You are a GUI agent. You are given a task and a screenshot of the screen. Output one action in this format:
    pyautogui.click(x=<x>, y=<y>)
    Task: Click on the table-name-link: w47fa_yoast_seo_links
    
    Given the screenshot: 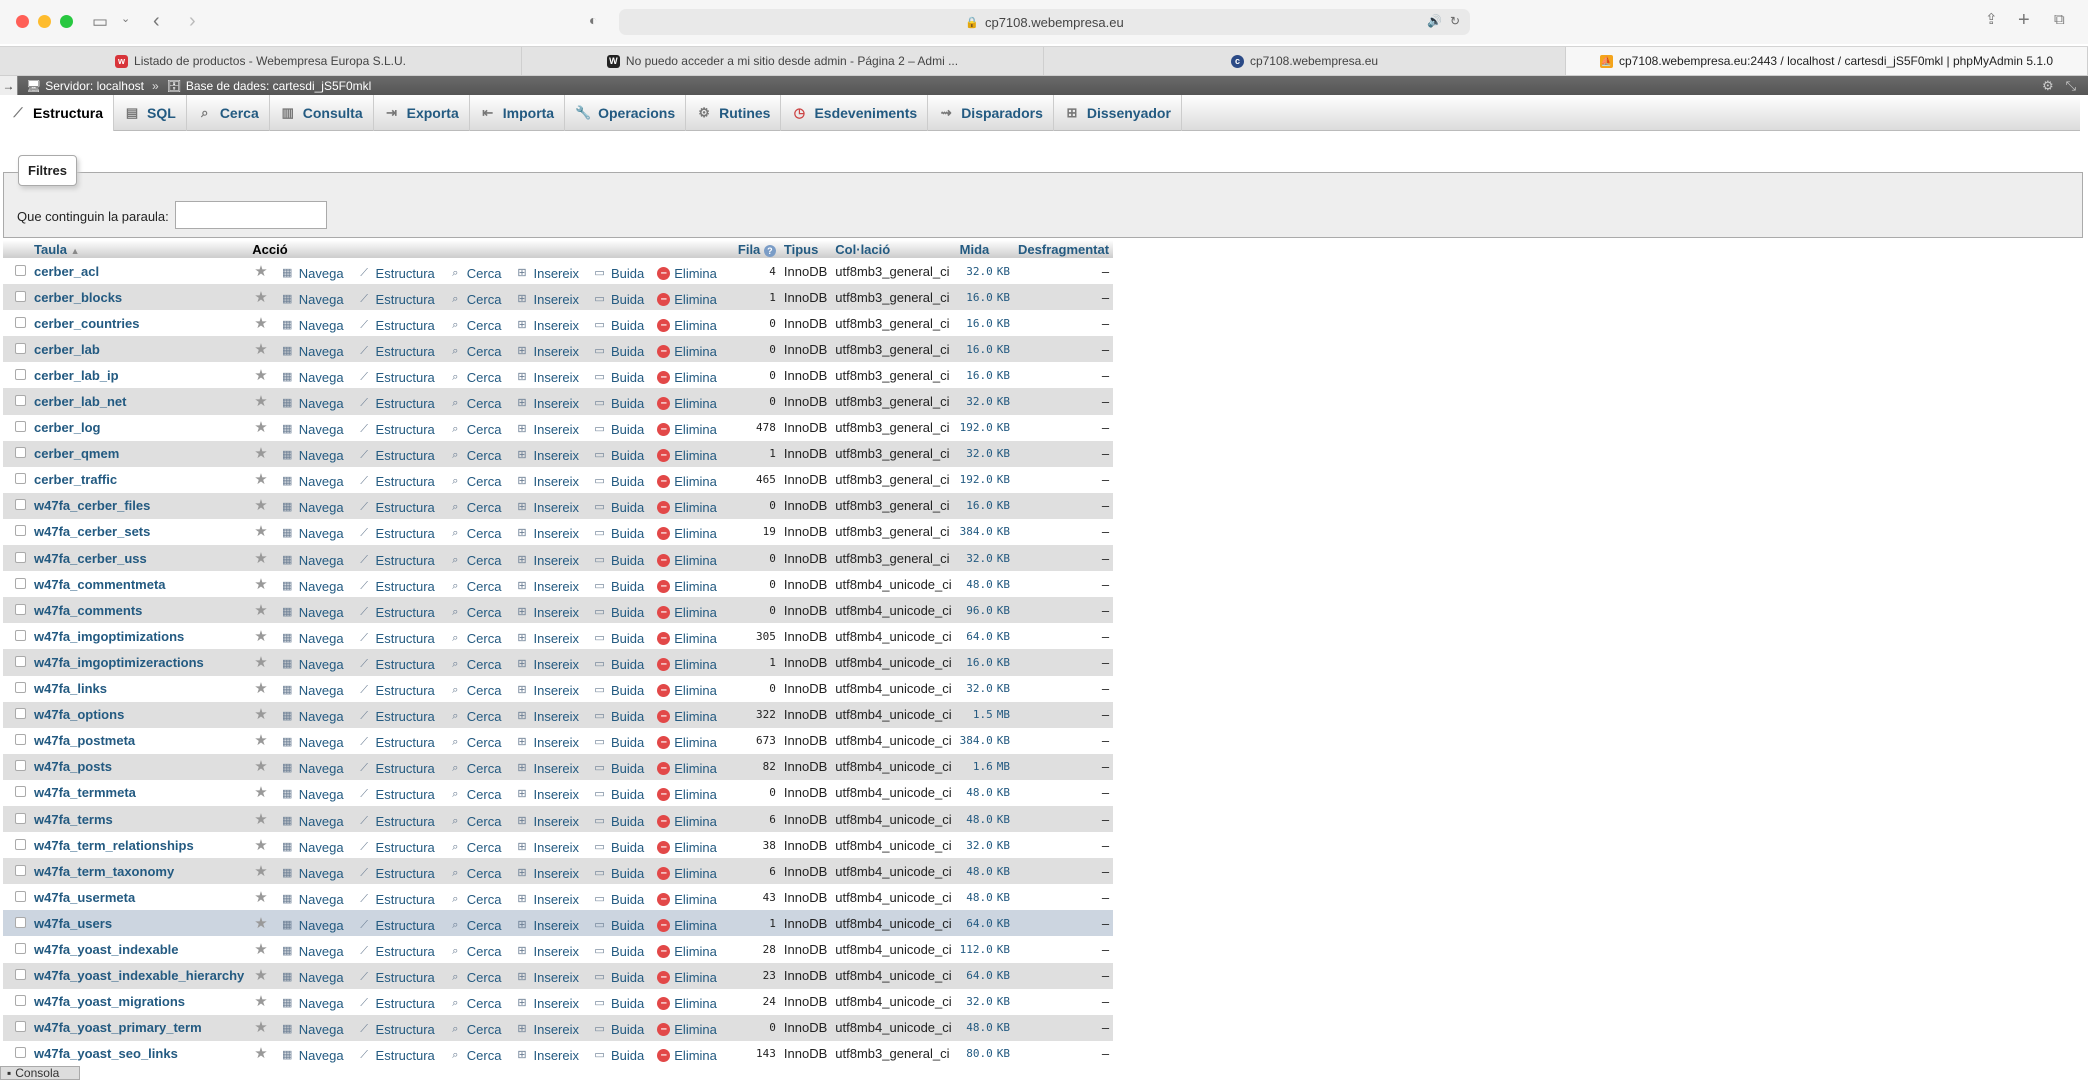 What is the action you would take?
    pyautogui.click(x=106, y=1053)
    